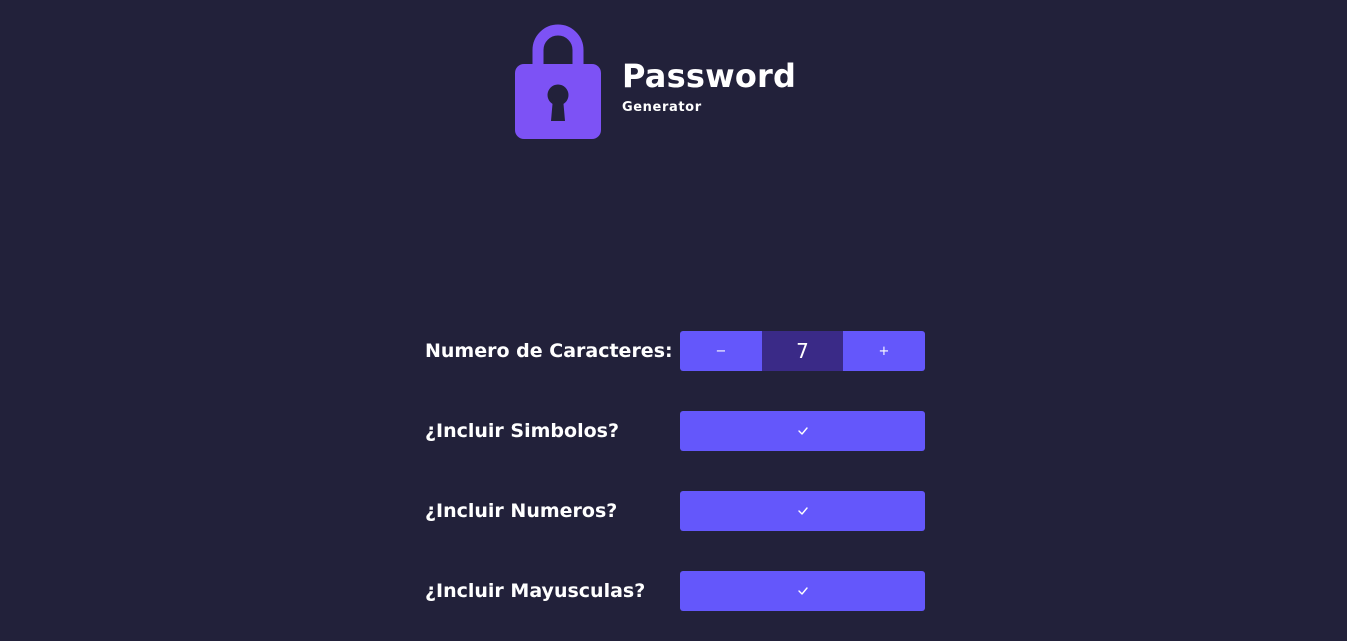 The image size is (1347, 641). Describe the element at coordinates (522, 431) in the screenshot. I see `symbols-label: ¿Incluir Simbolos?` at that location.